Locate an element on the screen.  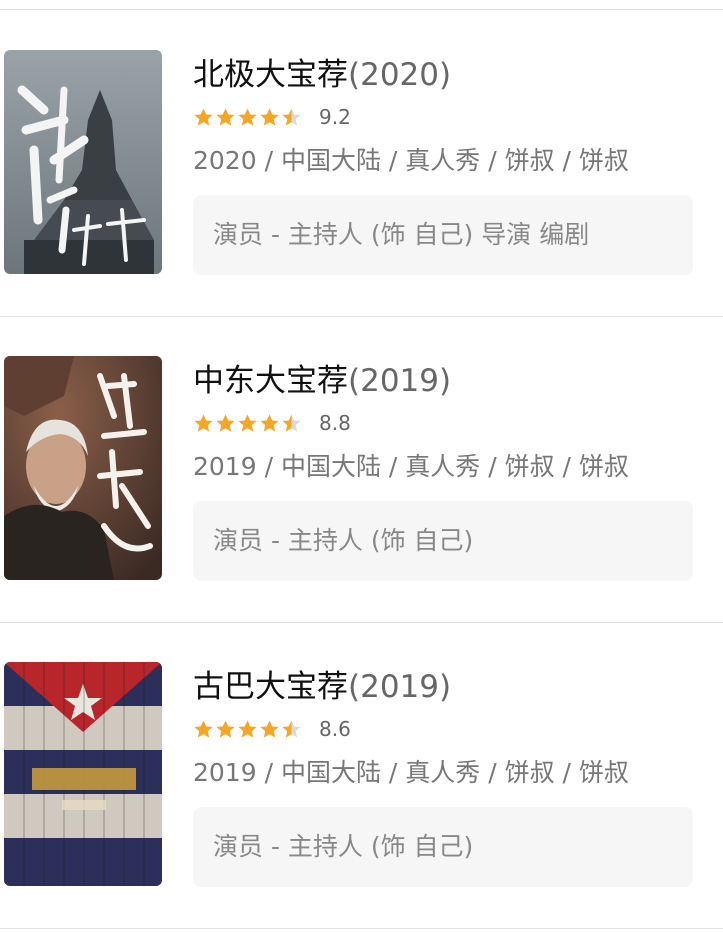
credits-box: 演员 - 主持人 (饰 自己) 导演 编剧 is located at coordinates (443, 235).